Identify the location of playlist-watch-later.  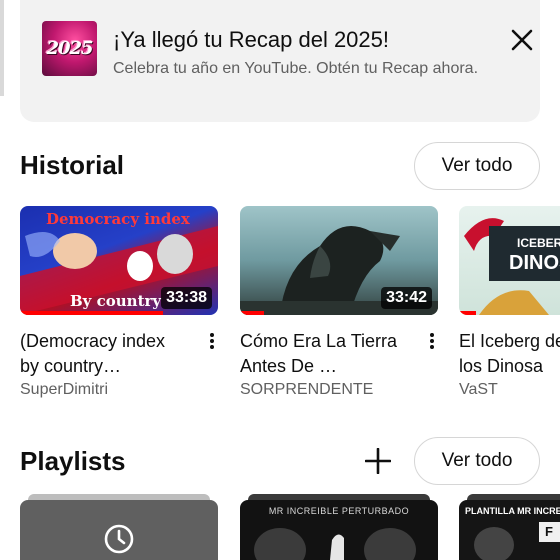
(119, 530).